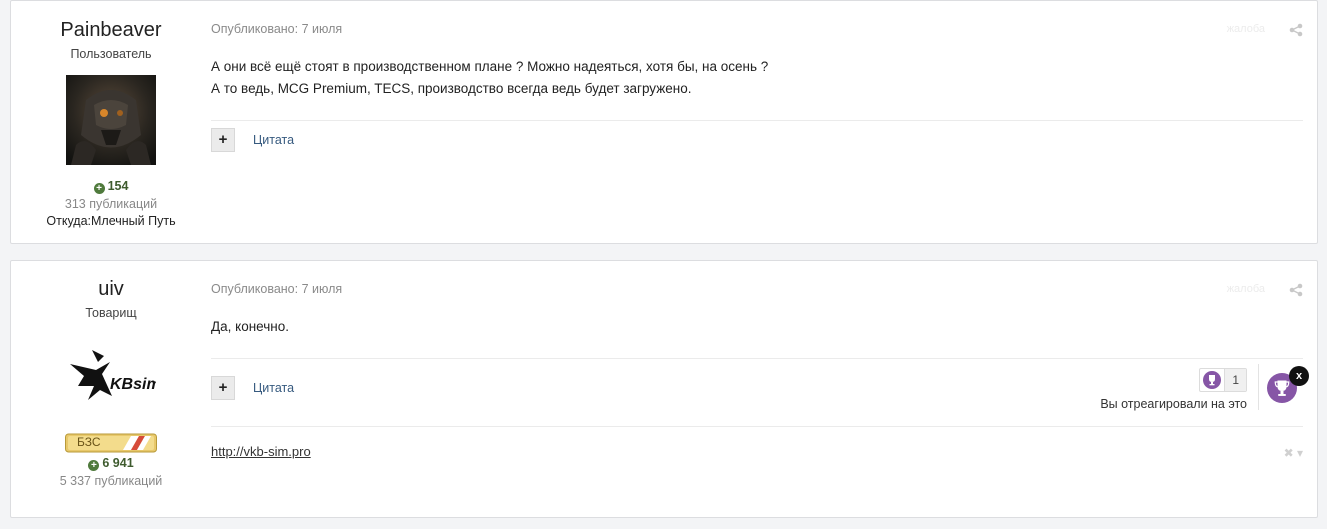 This screenshot has width=1327, height=529. I want to click on reputation: +6 941, so click(111, 463).